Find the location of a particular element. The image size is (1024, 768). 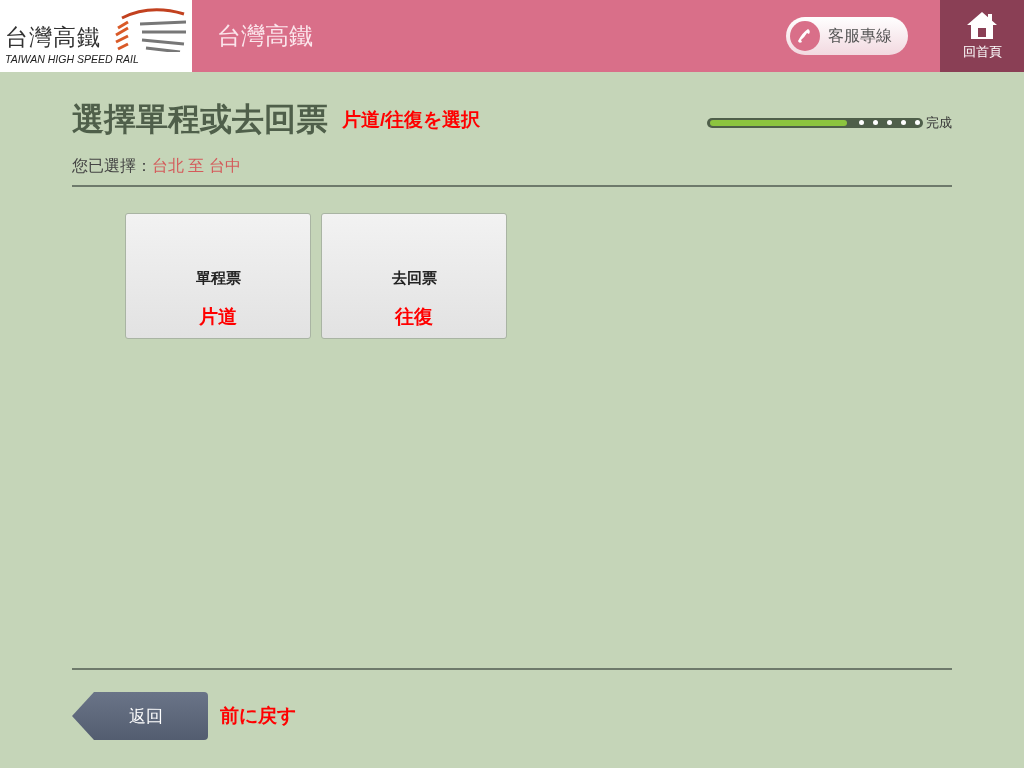

selection-label: 您已選擇： is located at coordinates (112, 166).